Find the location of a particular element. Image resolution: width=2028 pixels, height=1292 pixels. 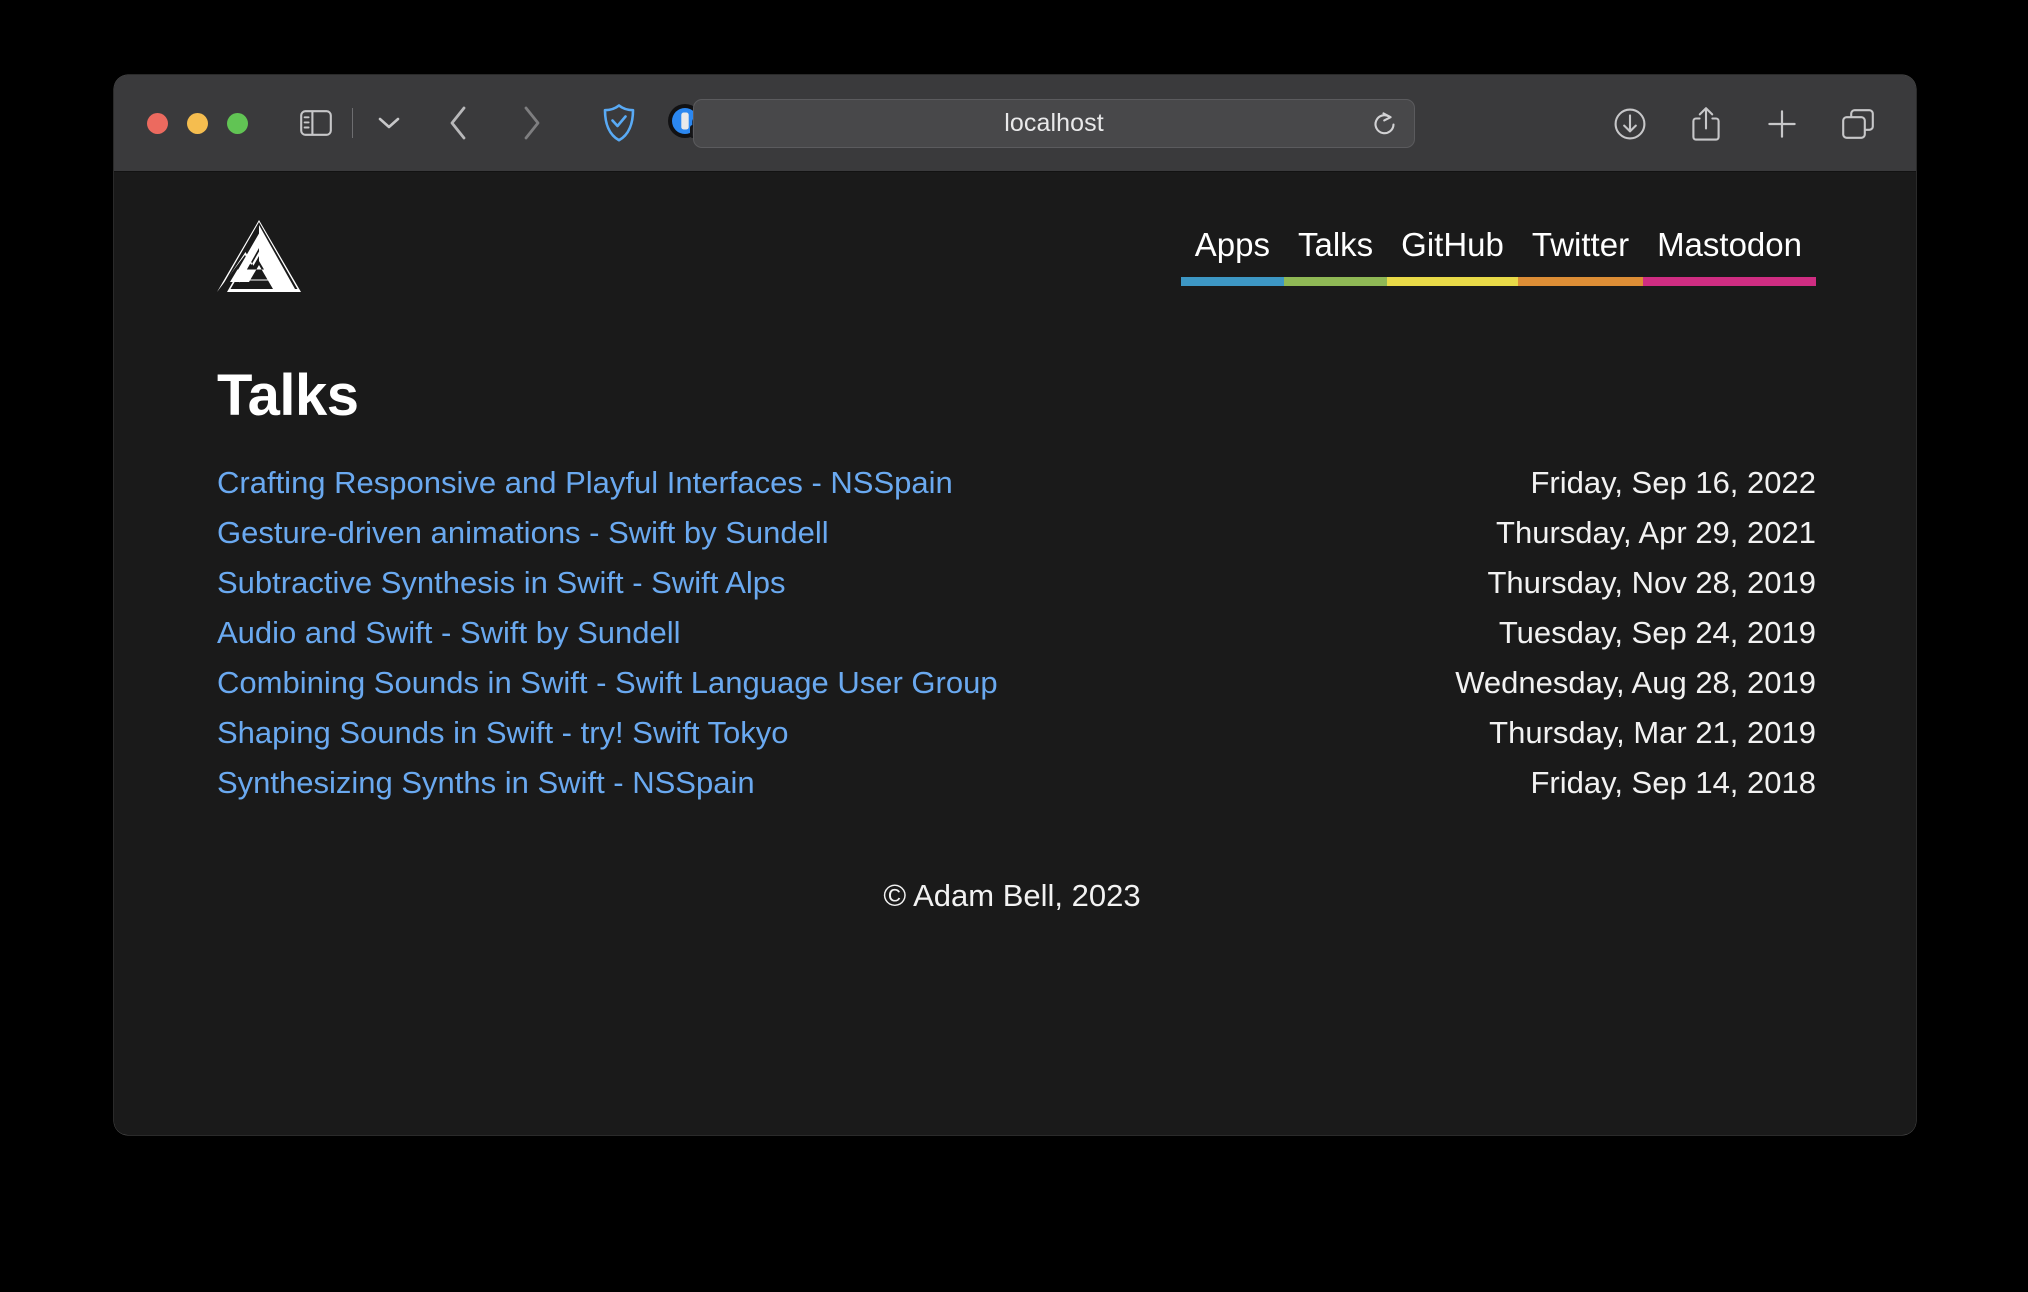

minimize-window-button is located at coordinates (197, 123).